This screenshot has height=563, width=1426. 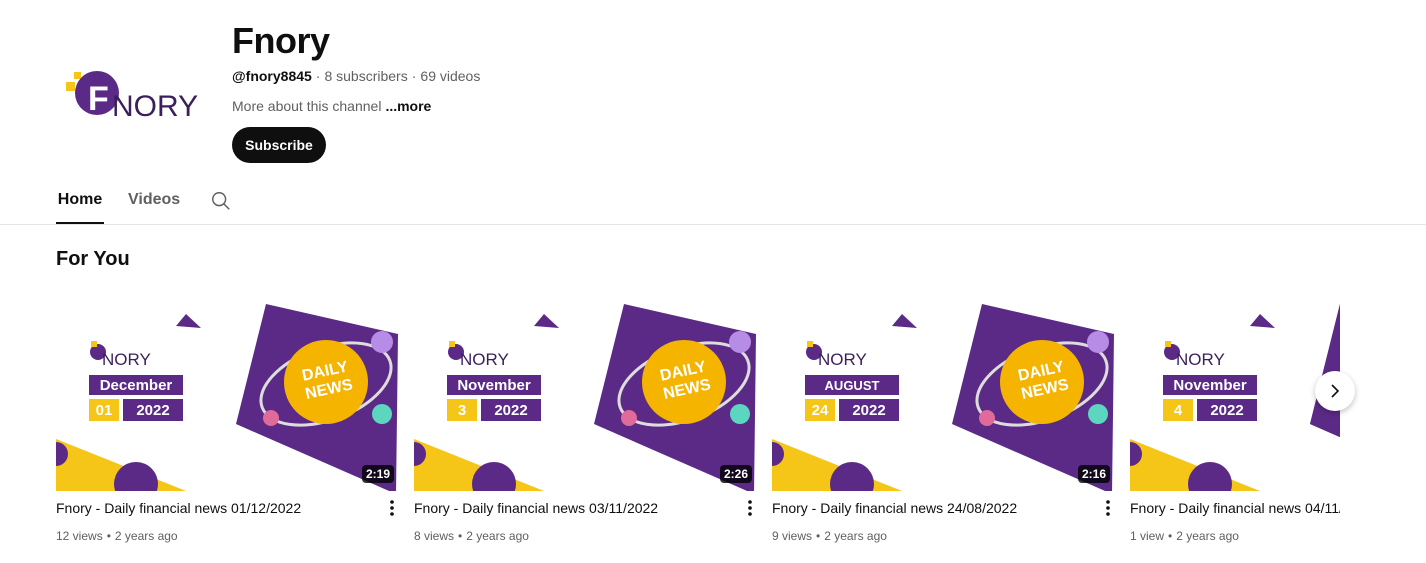 I want to click on video-thumbnail: NORY December 01 2022 DAILY NEWS 2:19, so click(x=227, y=392).